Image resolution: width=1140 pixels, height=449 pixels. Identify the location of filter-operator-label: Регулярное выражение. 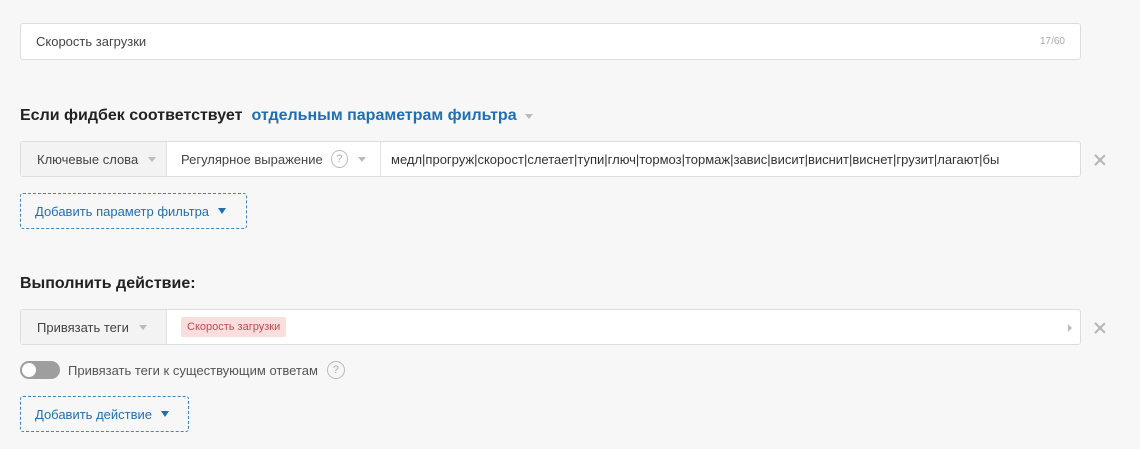
(252, 159).